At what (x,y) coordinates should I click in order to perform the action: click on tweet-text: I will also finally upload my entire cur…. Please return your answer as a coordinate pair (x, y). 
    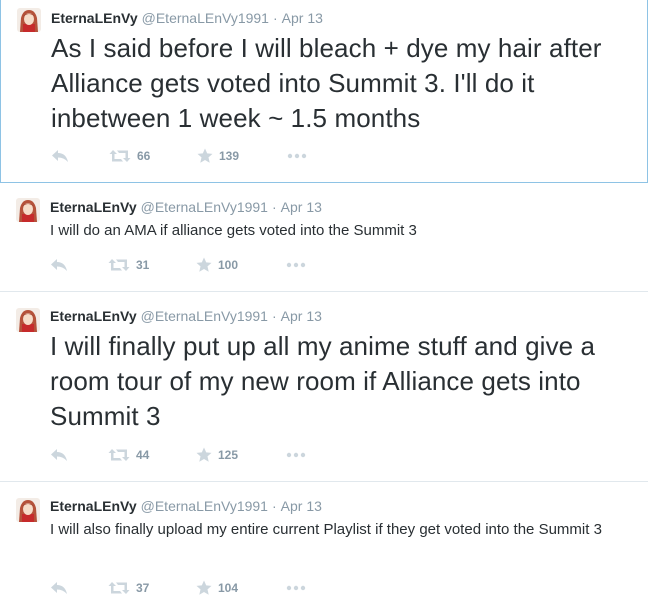
    Looking at the image, I should click on (326, 529).